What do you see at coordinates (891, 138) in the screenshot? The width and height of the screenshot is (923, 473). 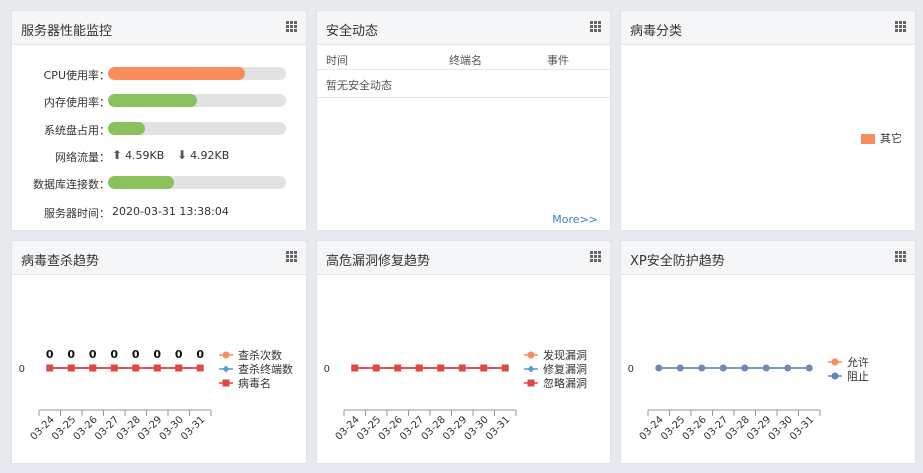 I see `legend-other-label: 其它` at bounding box center [891, 138].